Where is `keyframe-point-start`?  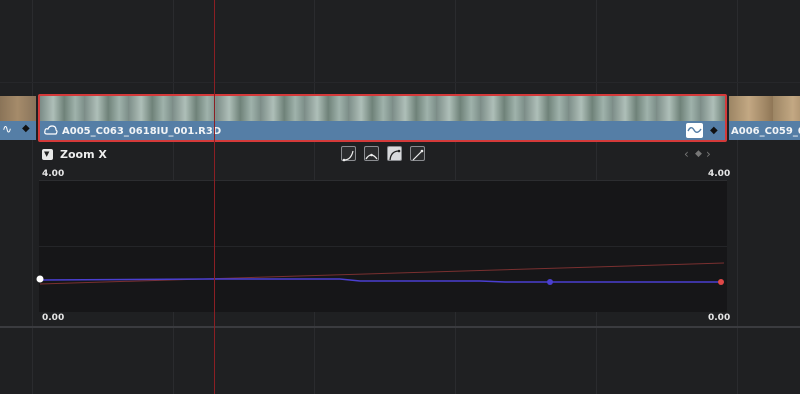
keyframe-point-start is located at coordinates (40, 279).